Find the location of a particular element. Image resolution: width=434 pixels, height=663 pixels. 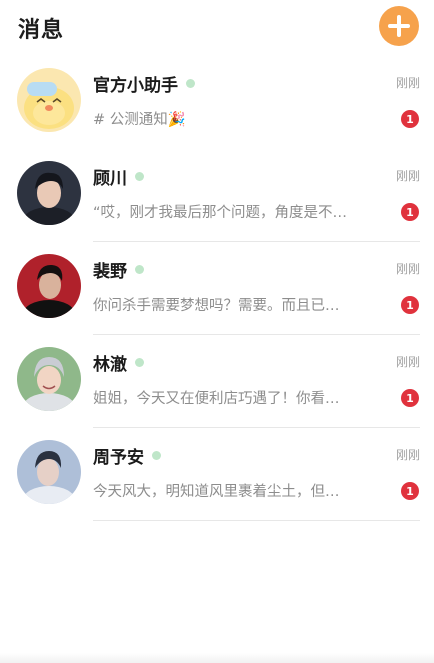

bottom-edge is located at coordinates (217, 658).